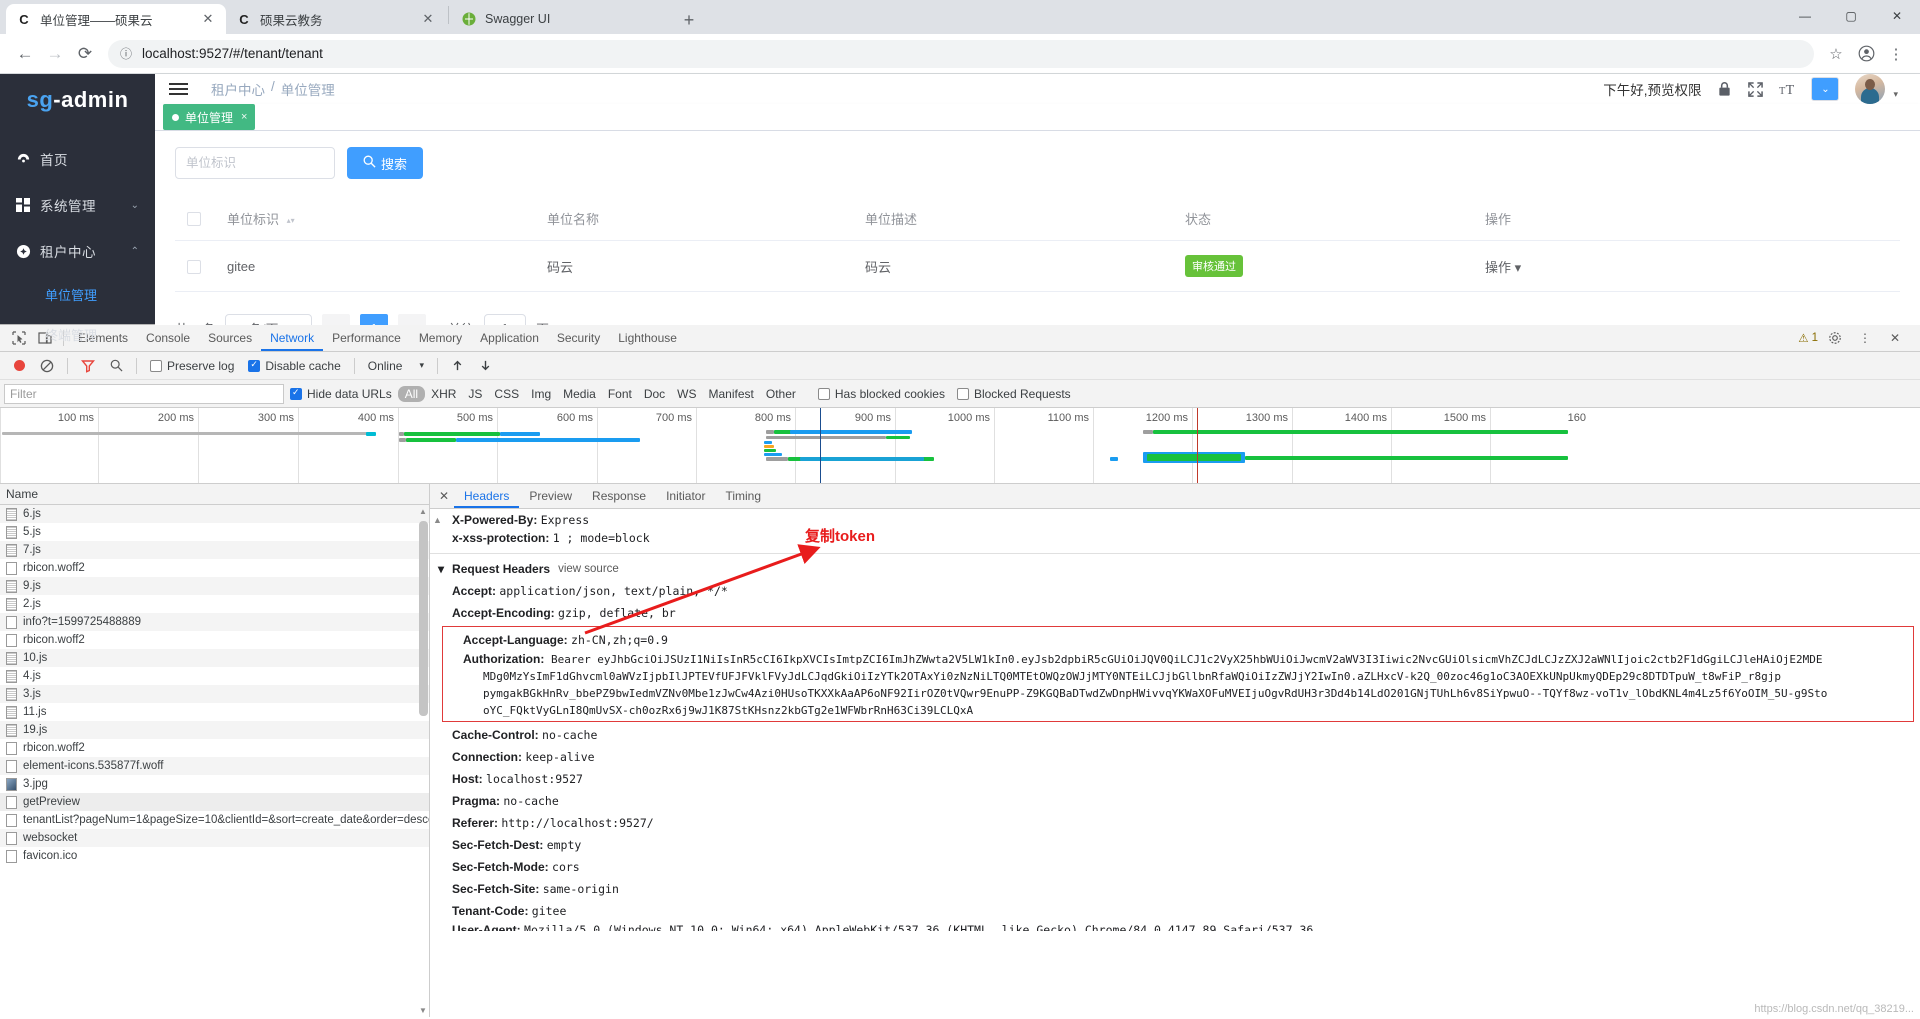 The width and height of the screenshot is (1920, 1019). Describe the element at coordinates (550, 496) in the screenshot. I see `detail-tab-preview: Preview` at that location.